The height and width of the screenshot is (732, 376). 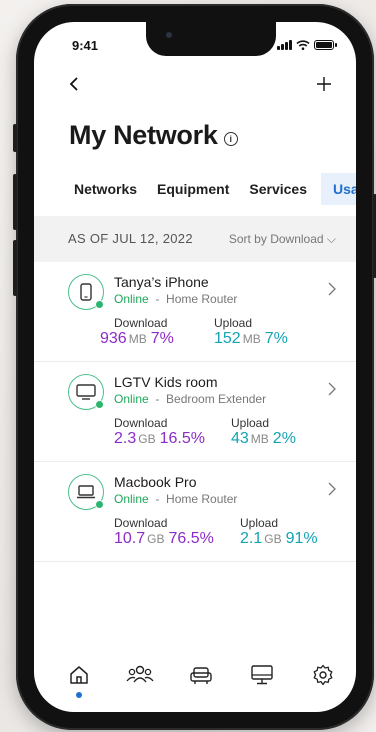 What do you see at coordinates (125, 438) in the screenshot?
I see `download-amount: 2.3` at bounding box center [125, 438].